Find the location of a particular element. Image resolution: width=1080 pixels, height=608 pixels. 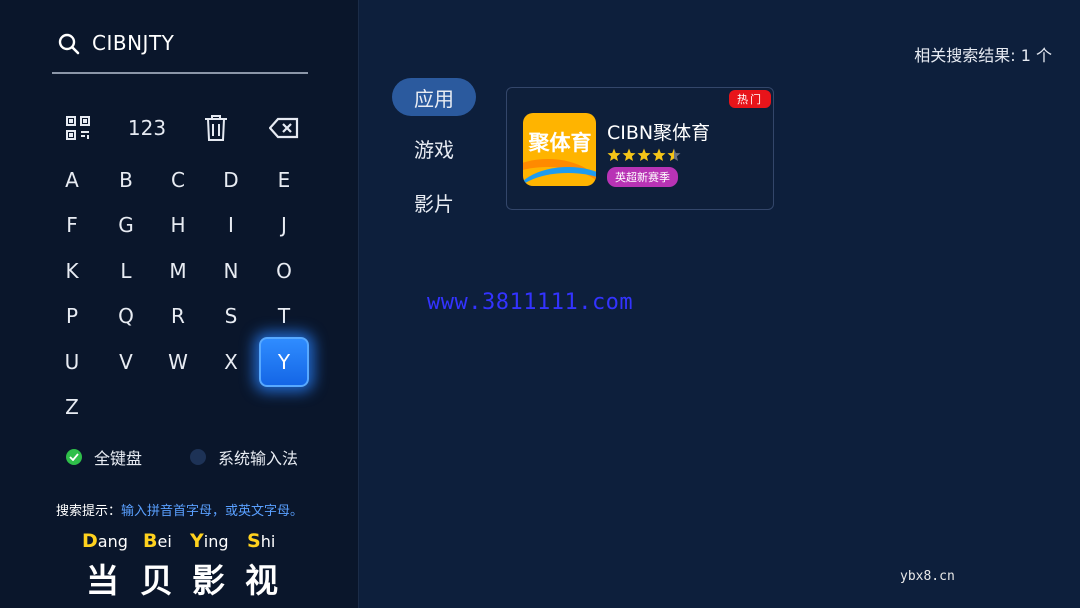

key-h: H is located at coordinates (178, 225).